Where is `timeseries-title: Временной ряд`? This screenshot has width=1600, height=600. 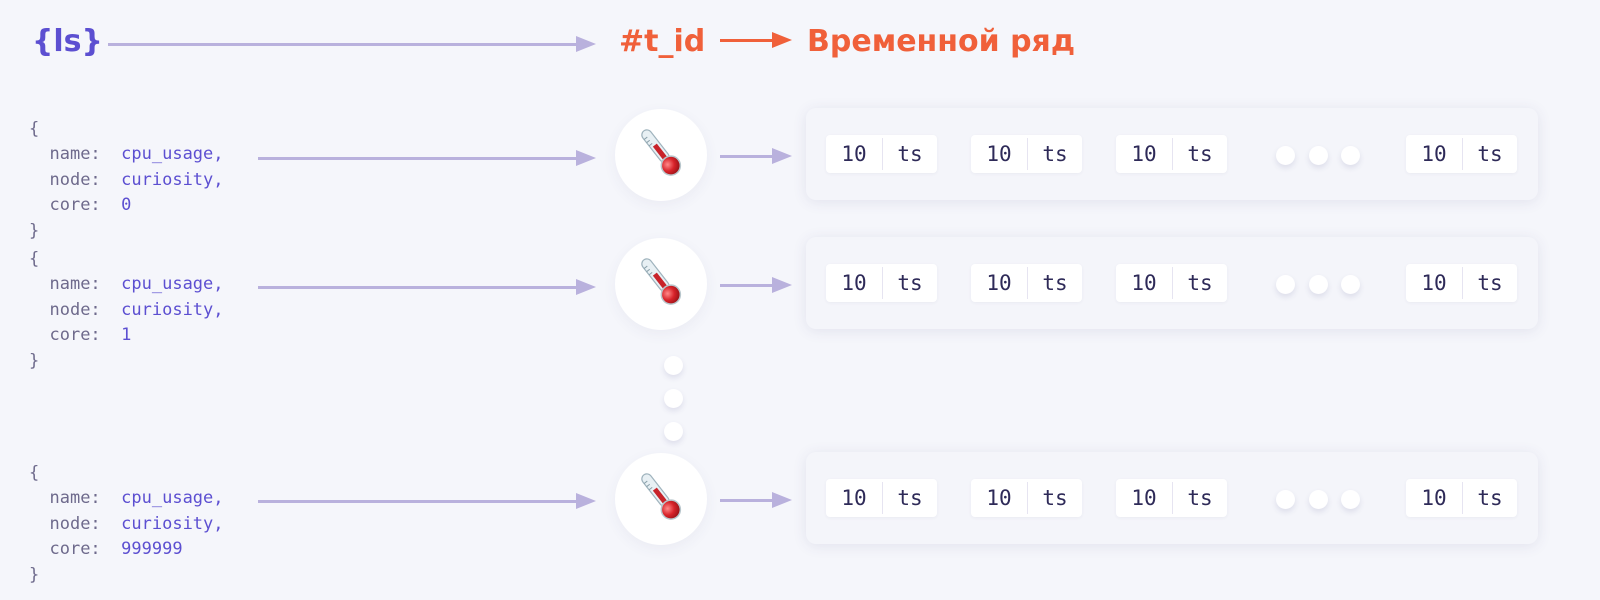
timeseries-title: Временной ряд is located at coordinates (941, 41).